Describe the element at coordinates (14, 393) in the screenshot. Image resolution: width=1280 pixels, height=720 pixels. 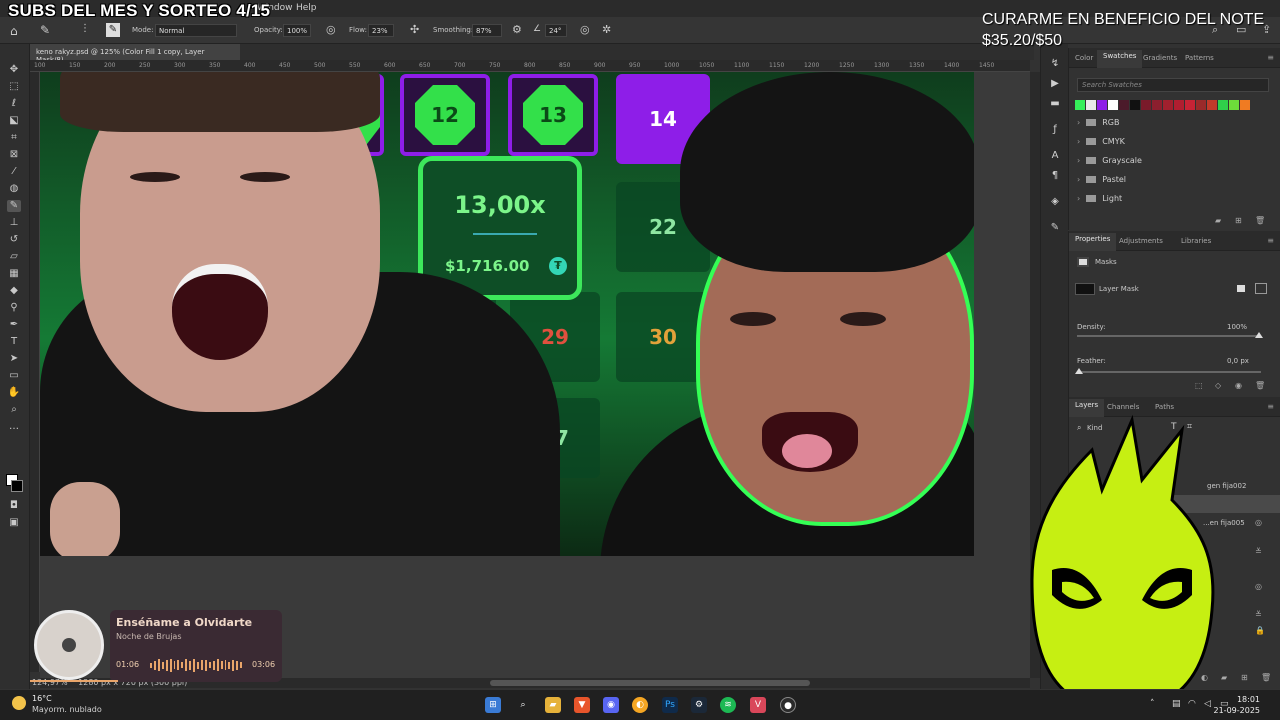
I see `hand-tool-icon: ✋` at that location.